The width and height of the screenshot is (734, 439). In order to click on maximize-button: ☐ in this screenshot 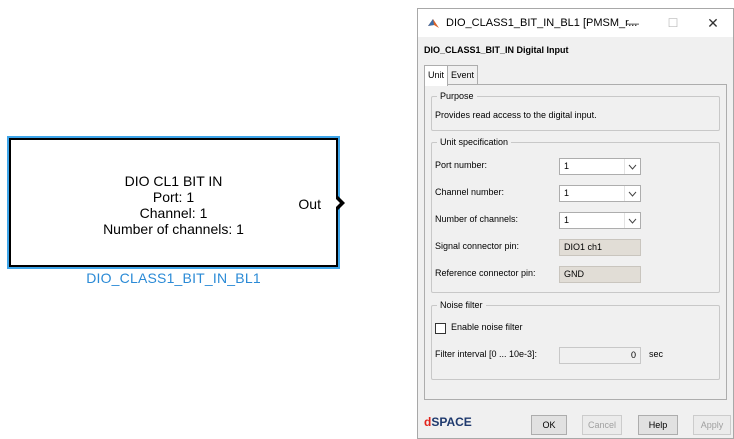, I will do `click(673, 23)`.